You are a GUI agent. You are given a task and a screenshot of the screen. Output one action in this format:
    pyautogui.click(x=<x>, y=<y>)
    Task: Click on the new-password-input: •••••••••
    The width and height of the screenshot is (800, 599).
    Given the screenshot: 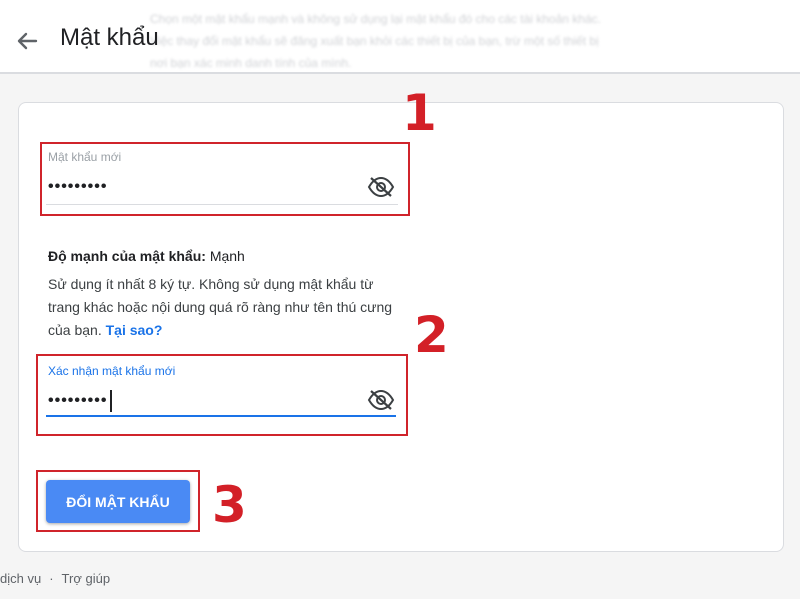 What is the action you would take?
    pyautogui.click(x=77, y=187)
    